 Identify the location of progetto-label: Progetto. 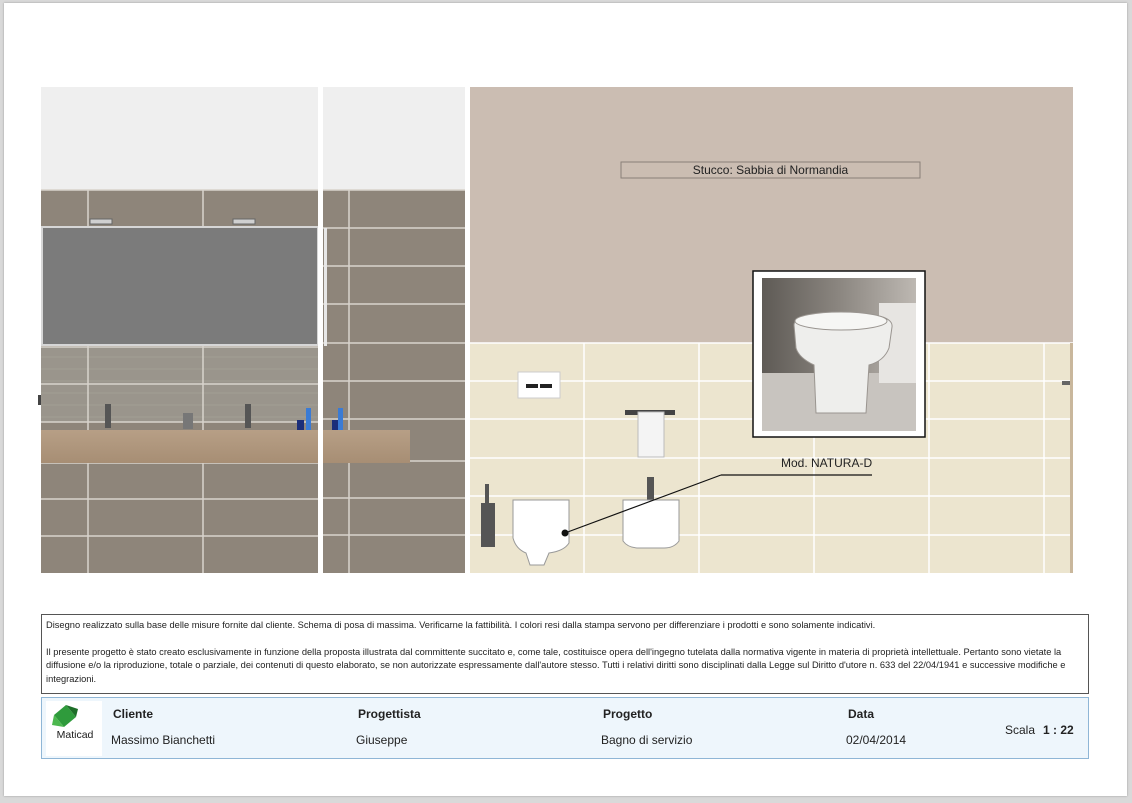
(628, 714).